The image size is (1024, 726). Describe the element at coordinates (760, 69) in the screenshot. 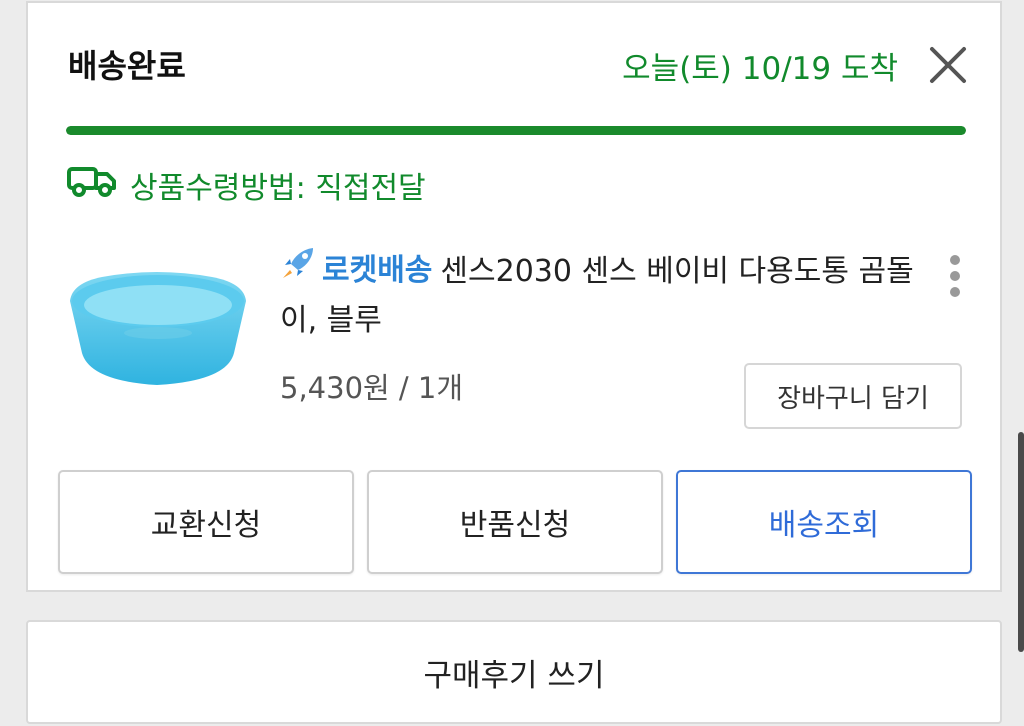

I see `arrival-date: 오늘(토) 10/19 도착` at that location.